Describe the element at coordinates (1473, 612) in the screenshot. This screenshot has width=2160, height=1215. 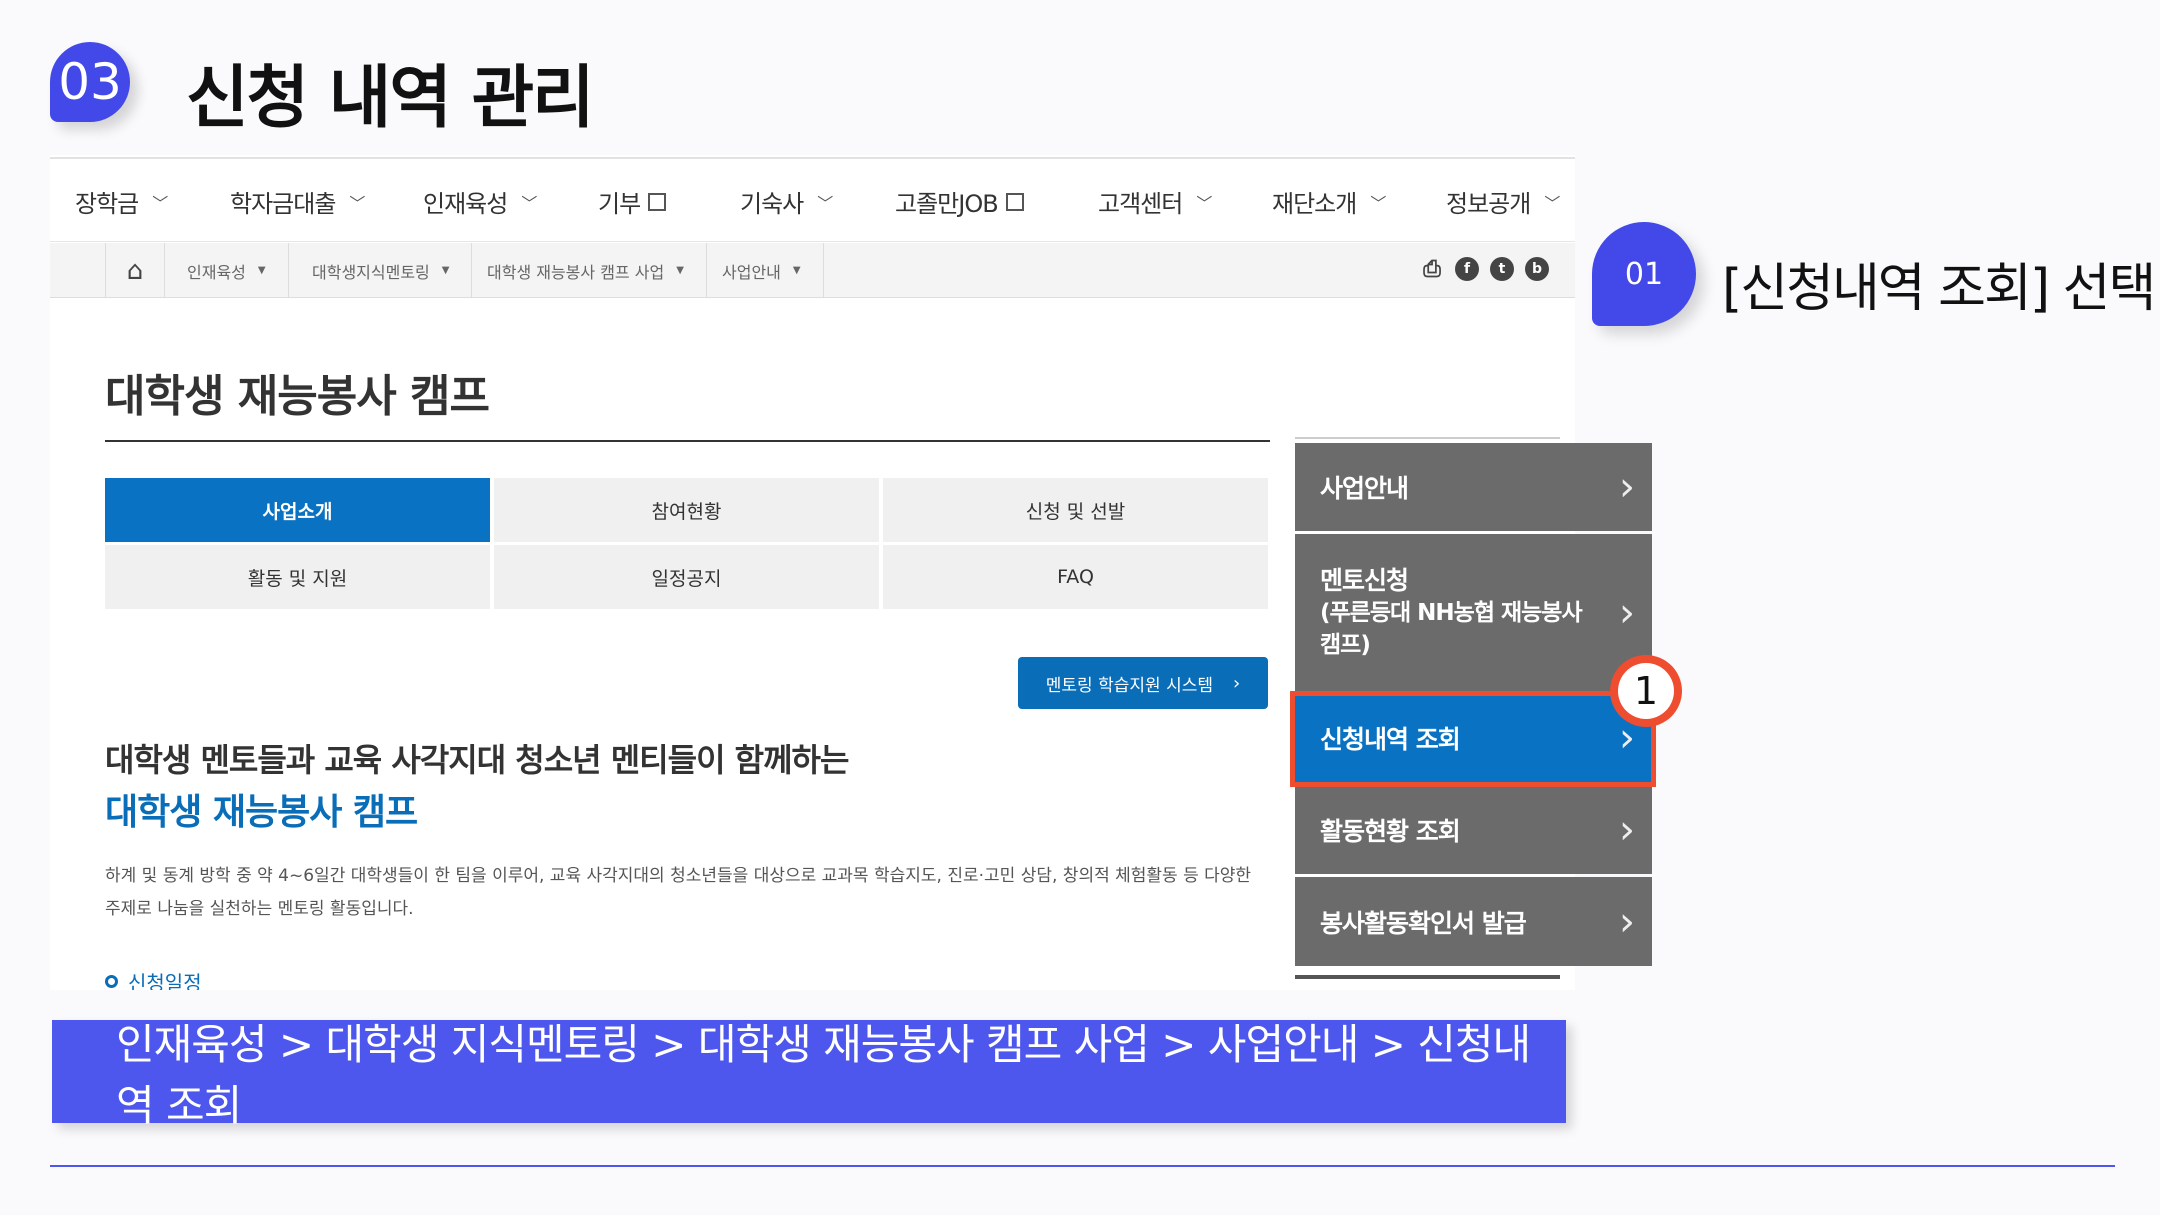
I see `side-item-mentor-apply: 멘토신청 (푸른등대 NH농협 재능봉사 캠프) ›` at that location.